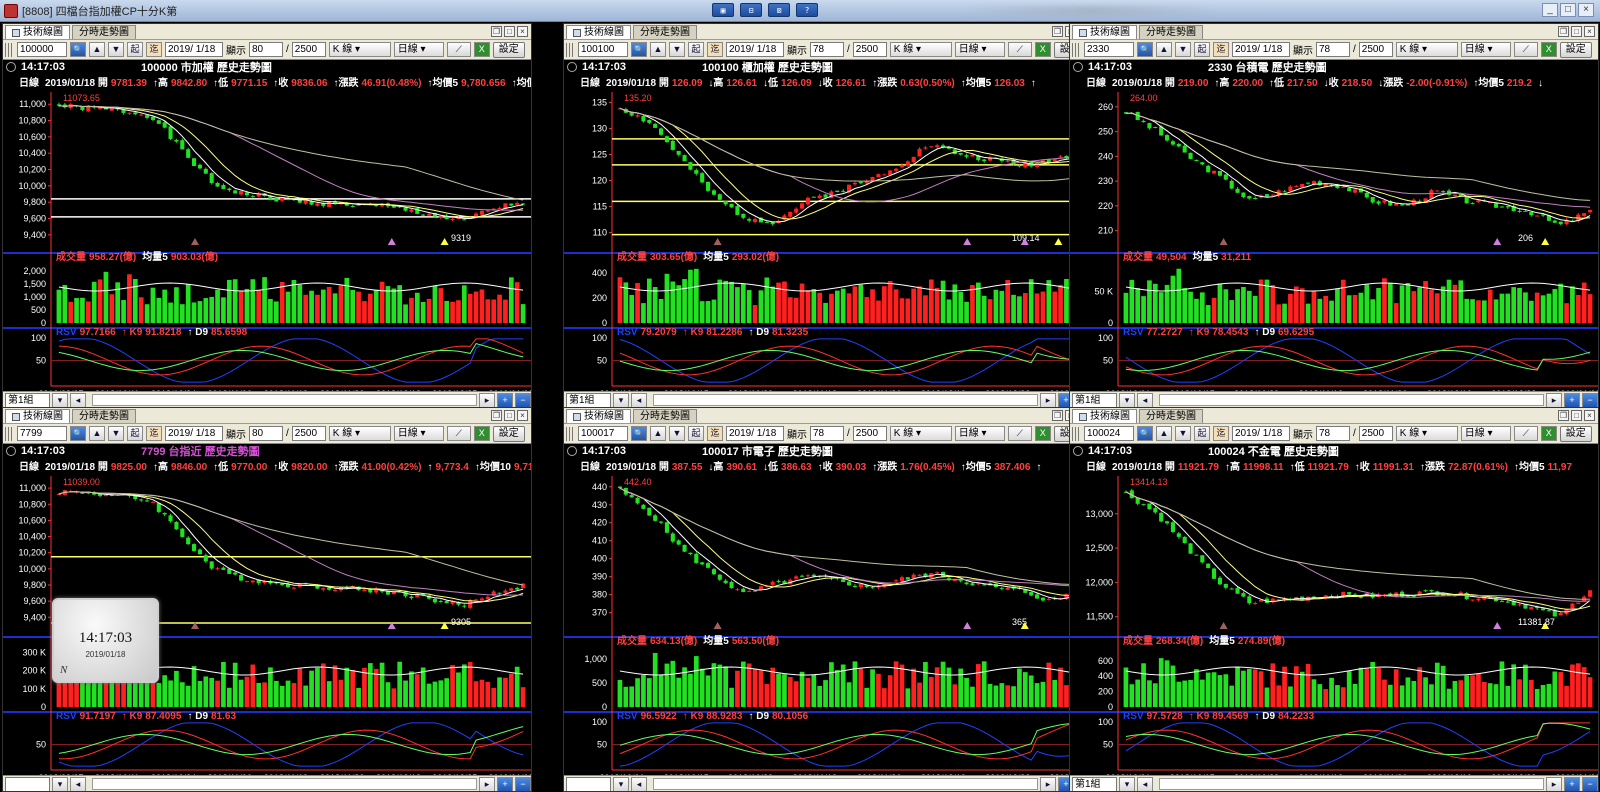 Image resolution: width=1600 pixels, height=792 pixels. I want to click on maximize-icon: □, so click(509, 31).